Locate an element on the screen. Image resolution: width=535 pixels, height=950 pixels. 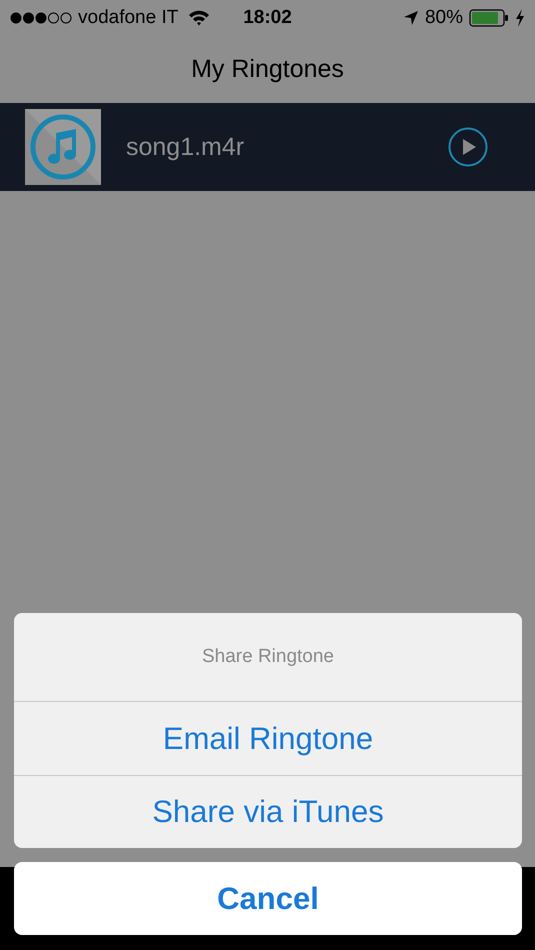
cancel-button: Cancel is located at coordinates (268, 898).